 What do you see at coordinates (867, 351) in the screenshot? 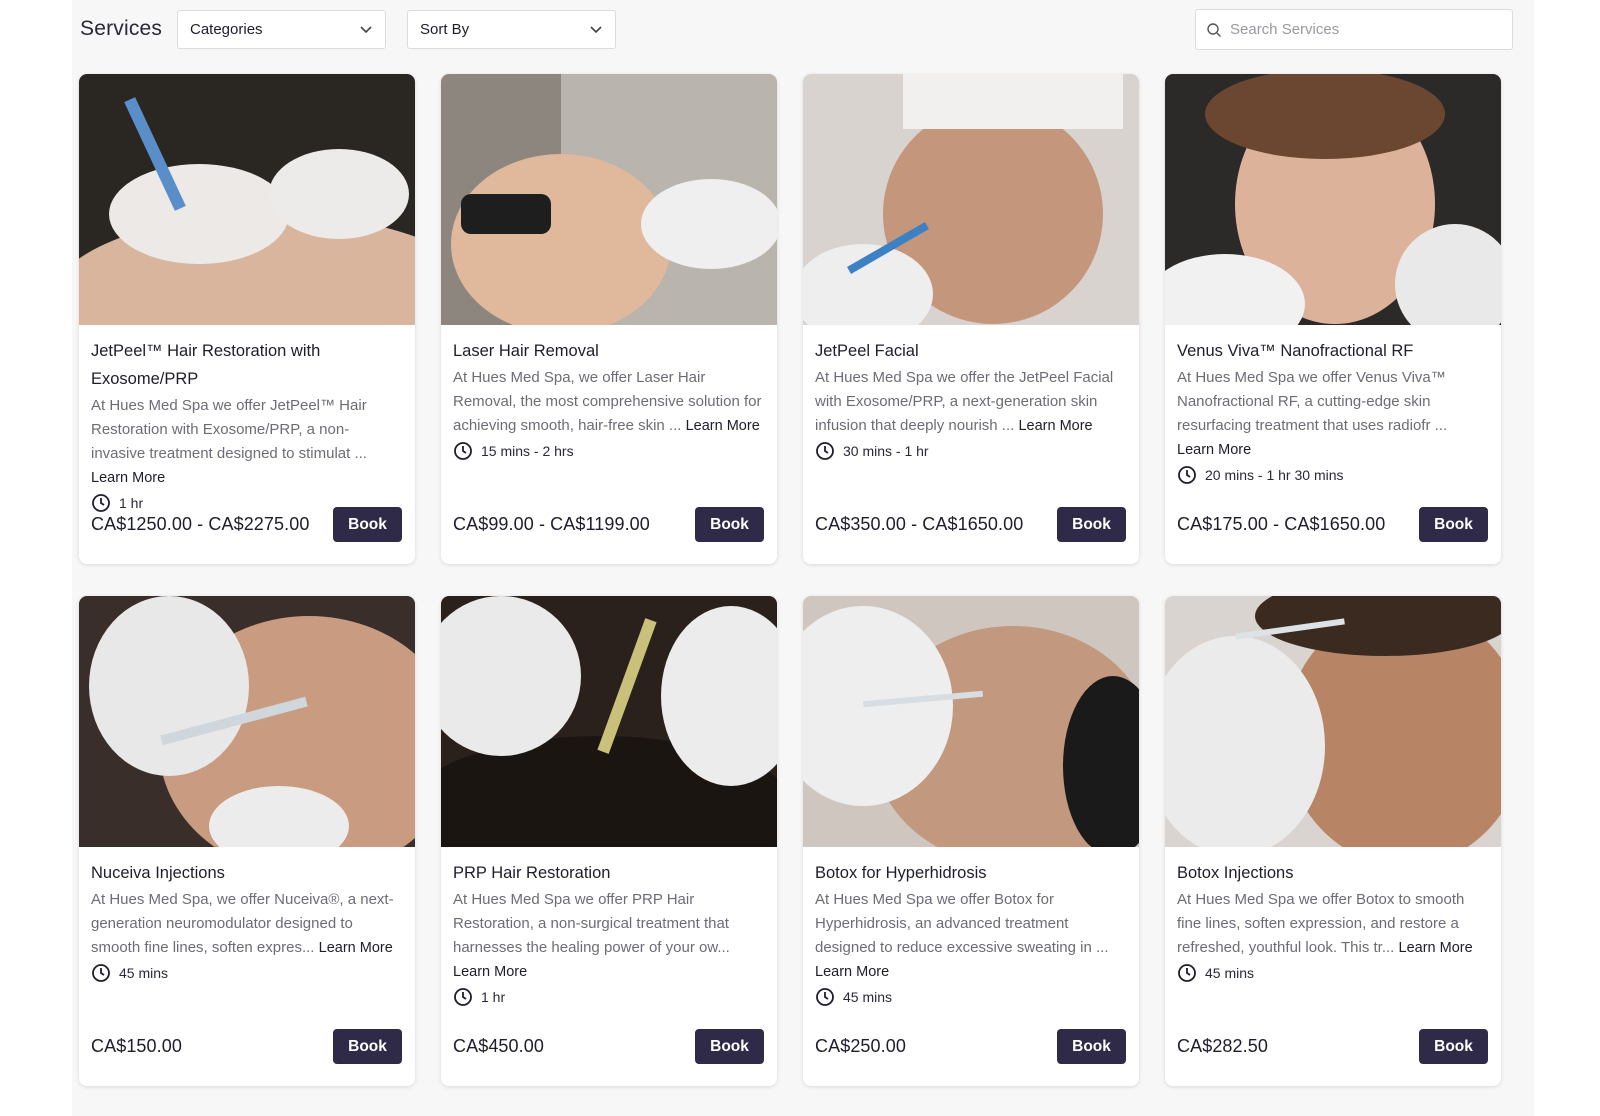
I see `service-title: JetPeel Facial` at bounding box center [867, 351].